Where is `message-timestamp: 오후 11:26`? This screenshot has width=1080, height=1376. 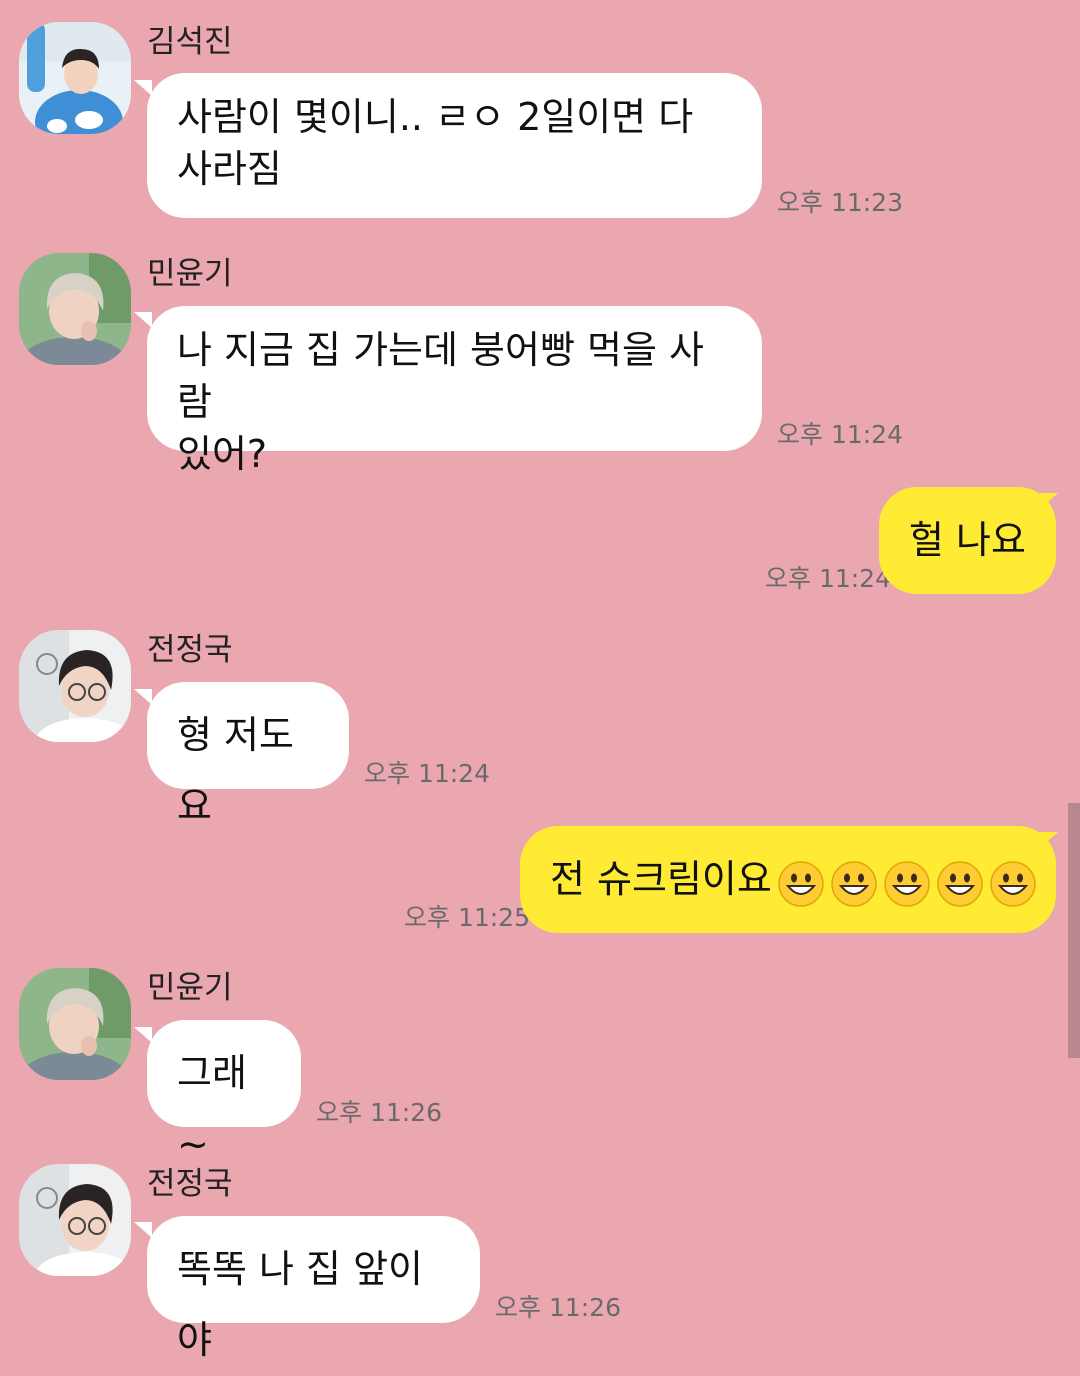 message-timestamp: 오후 11:26 is located at coordinates (558, 1307).